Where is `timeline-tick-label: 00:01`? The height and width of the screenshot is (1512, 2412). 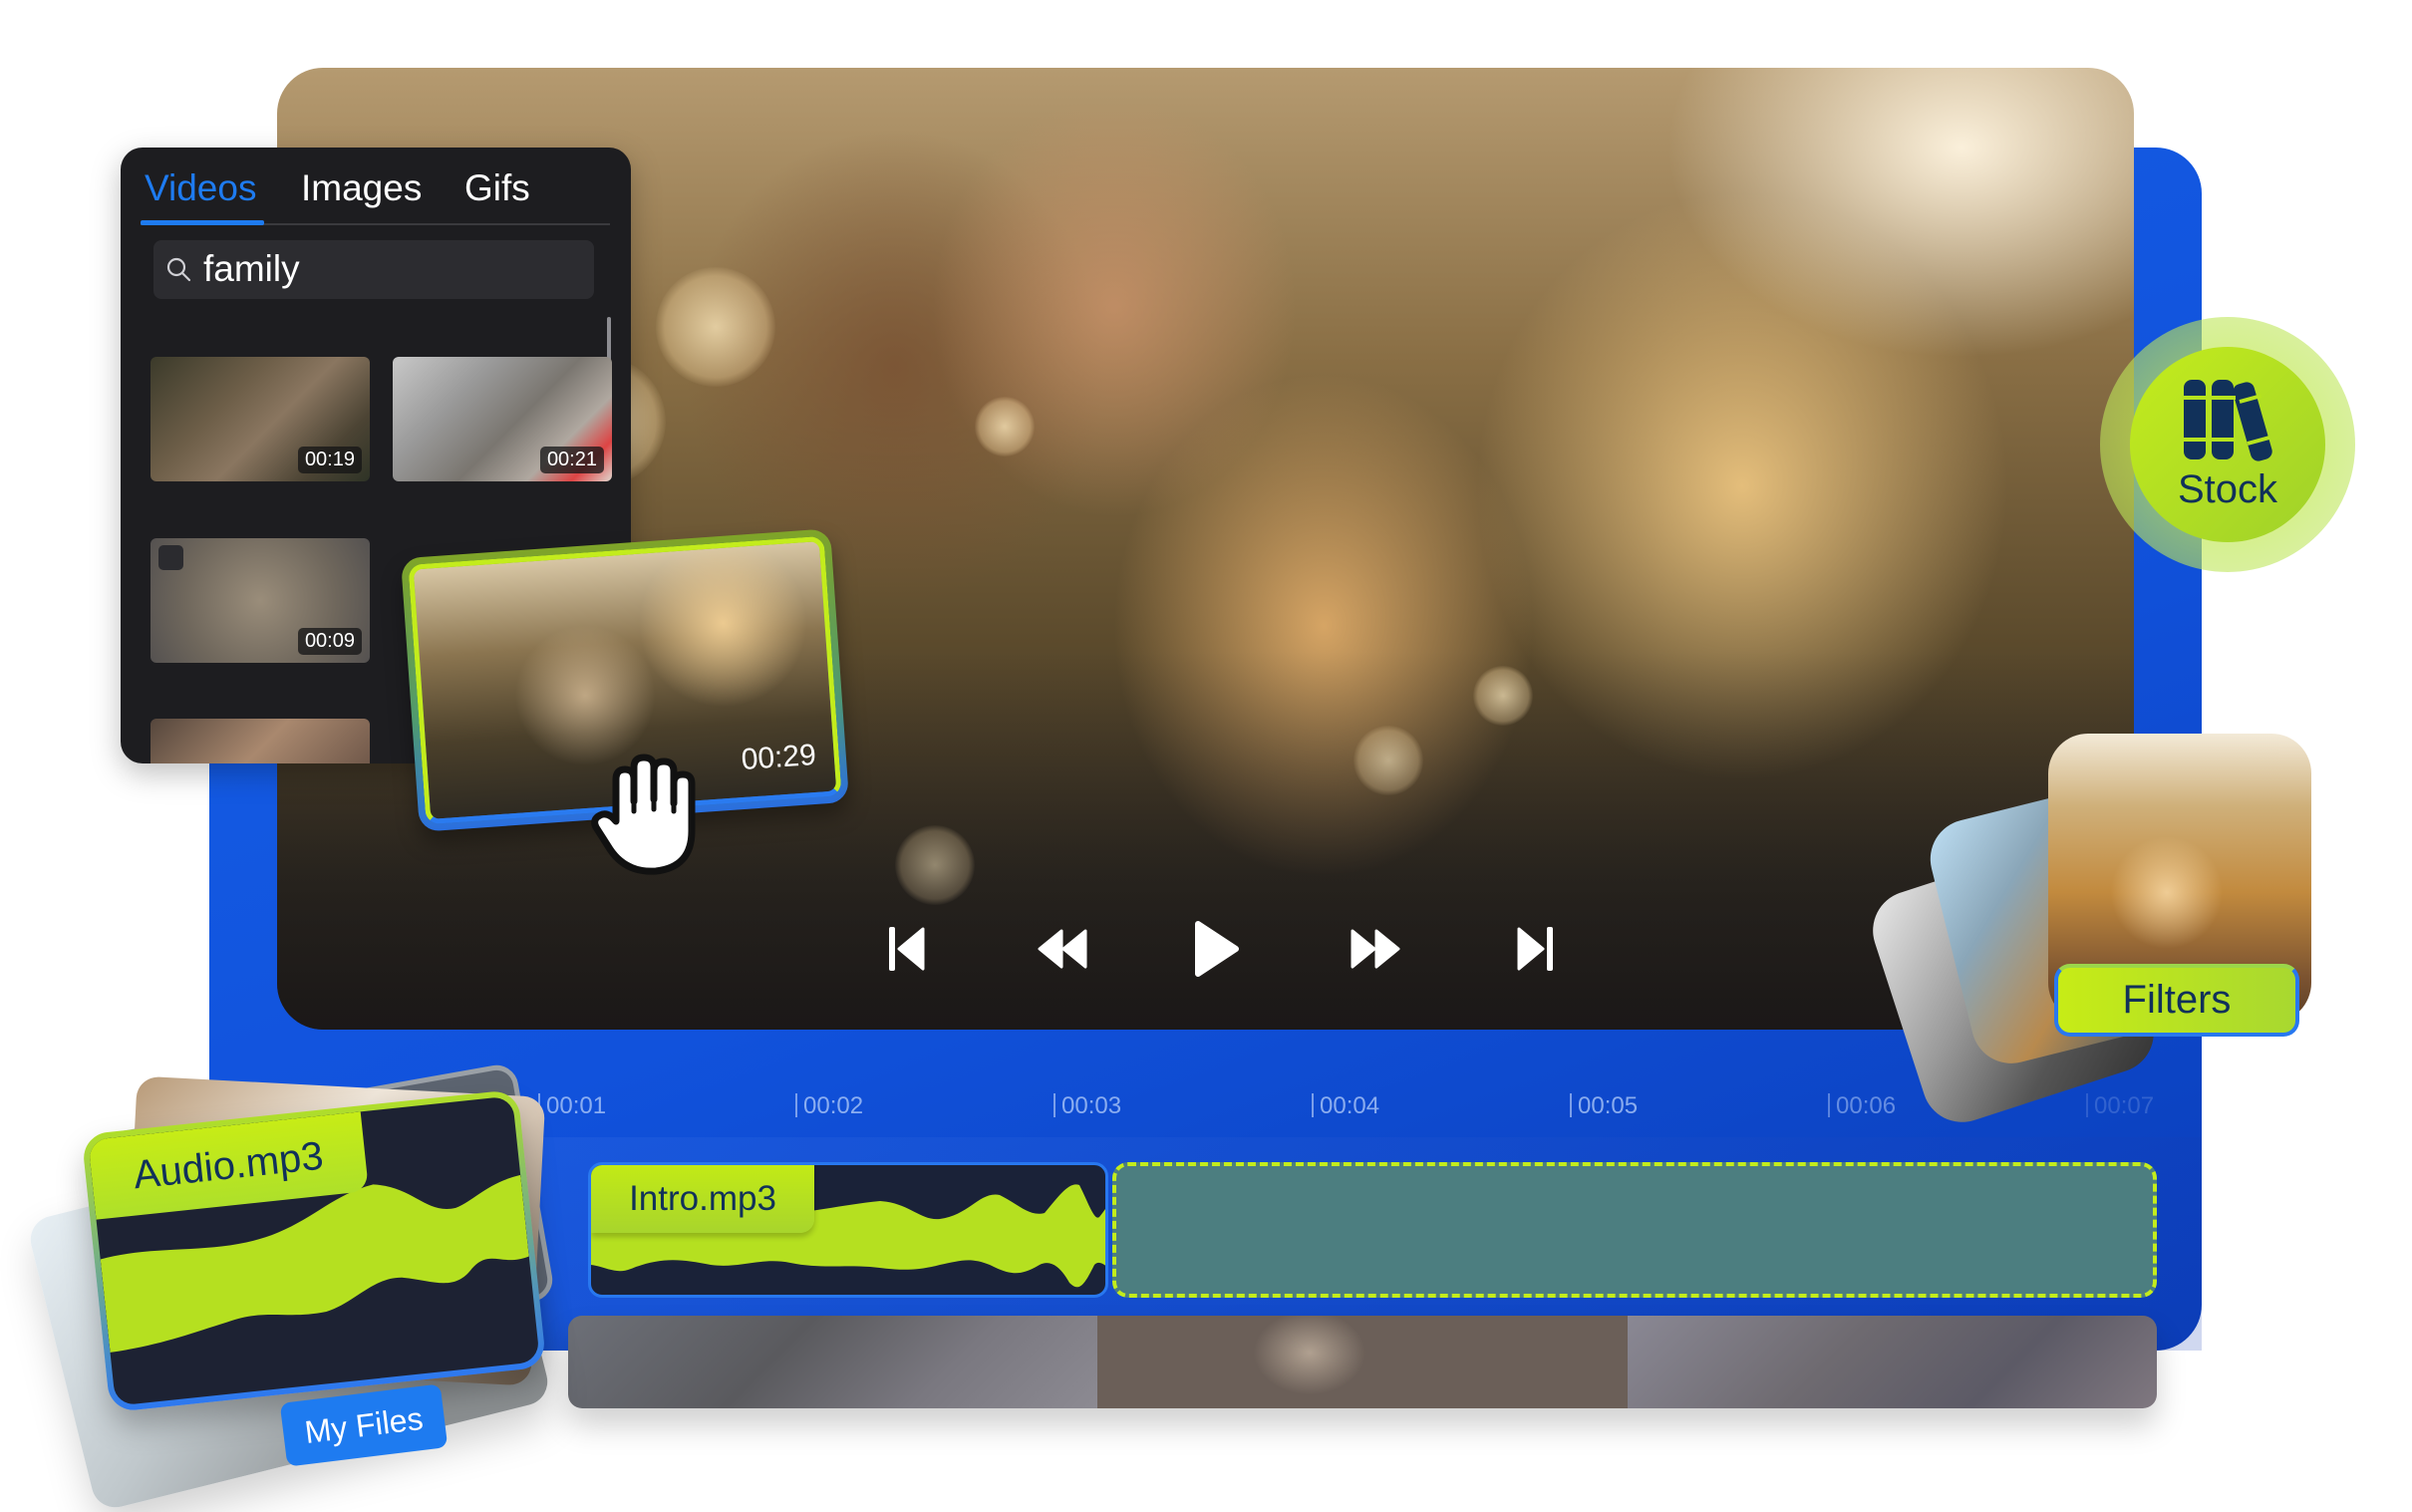
timeline-tick-label: 00:01 is located at coordinates (576, 1105).